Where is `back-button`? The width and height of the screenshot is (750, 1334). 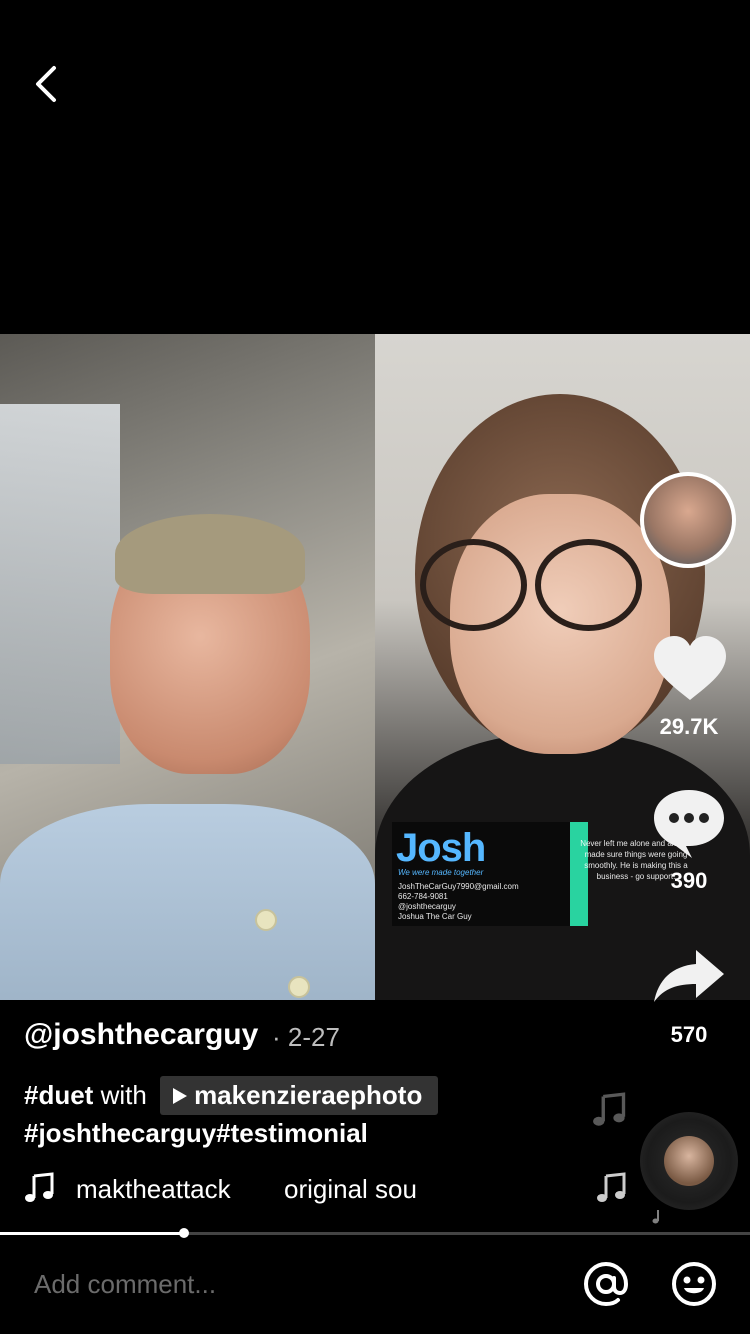
back-button is located at coordinates (48, 84).